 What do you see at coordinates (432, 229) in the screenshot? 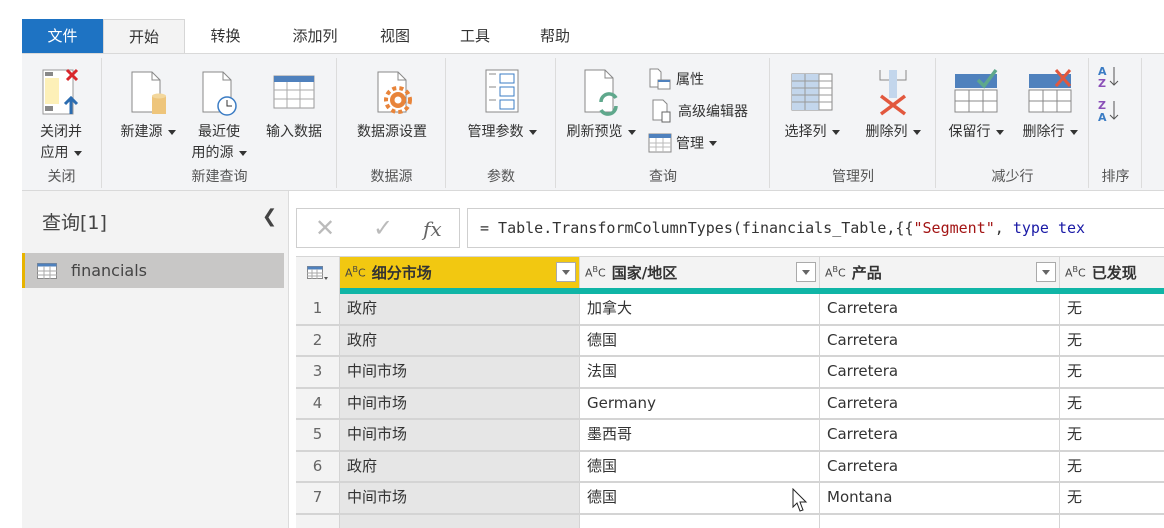
I see `fx-icon: fx` at bounding box center [432, 229].